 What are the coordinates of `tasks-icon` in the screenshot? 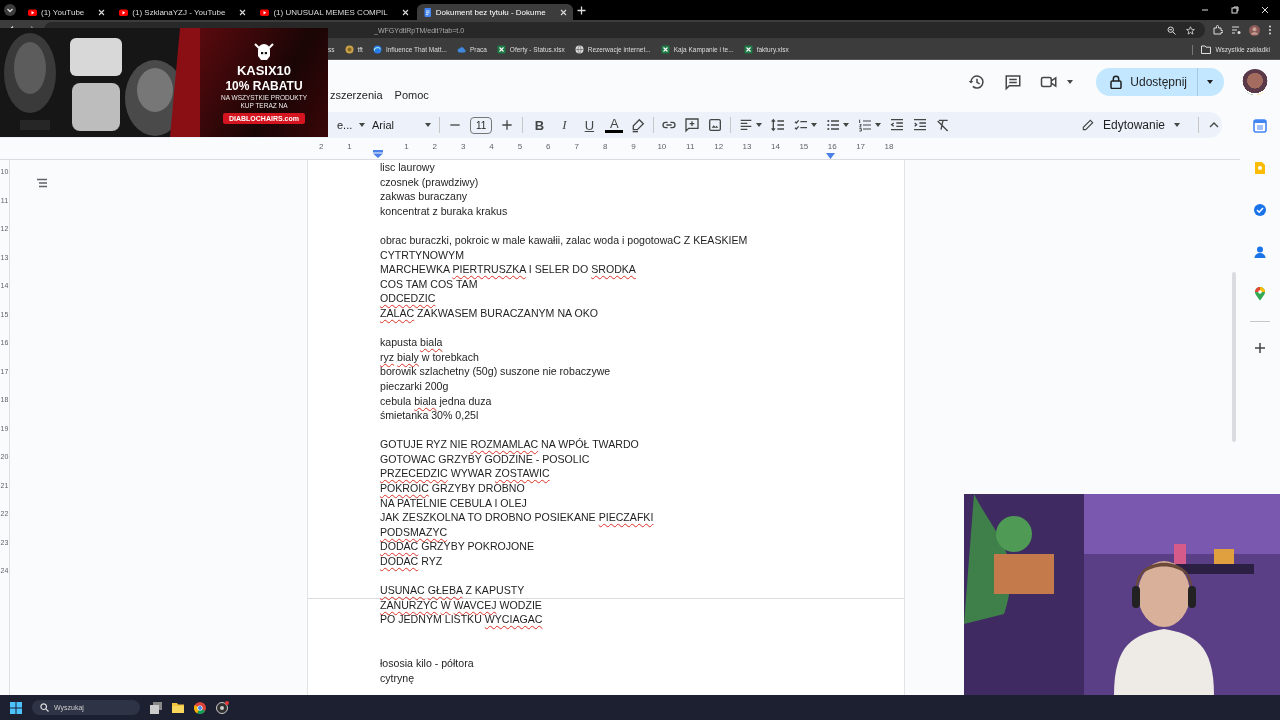 It's located at (1260, 210).